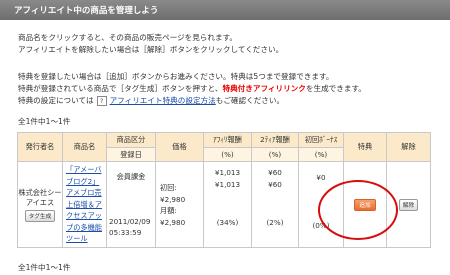  Describe the element at coordinates (56, 100) in the screenshot. I see `intro-line-5-pre: 特典の設定については` at that location.